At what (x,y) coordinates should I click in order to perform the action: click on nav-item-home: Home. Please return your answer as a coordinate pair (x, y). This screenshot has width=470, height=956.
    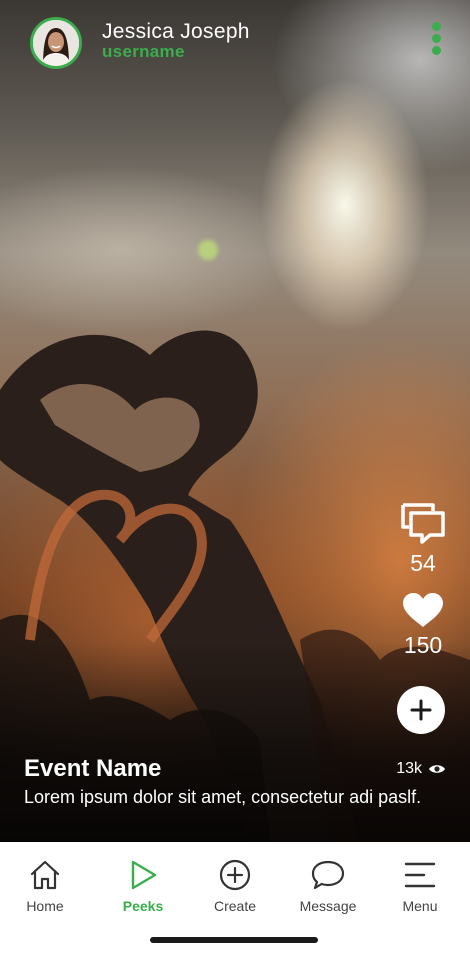
    Looking at the image, I should click on (45, 886).